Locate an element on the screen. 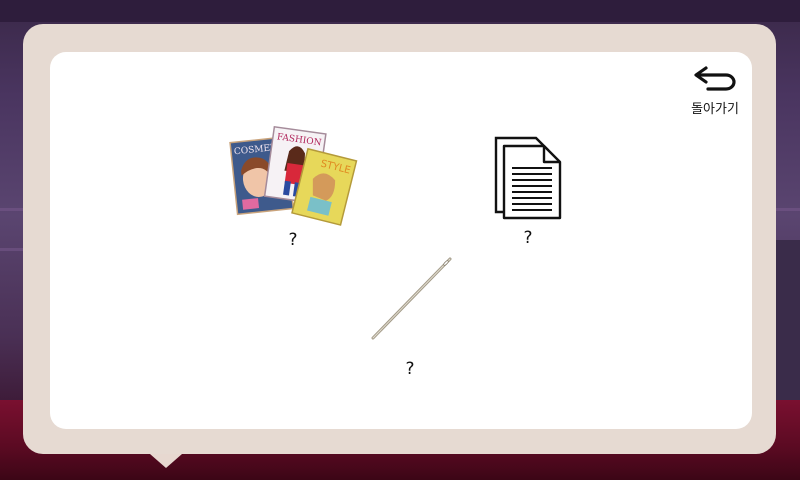  needle-icon is located at coordinates (411, 298).